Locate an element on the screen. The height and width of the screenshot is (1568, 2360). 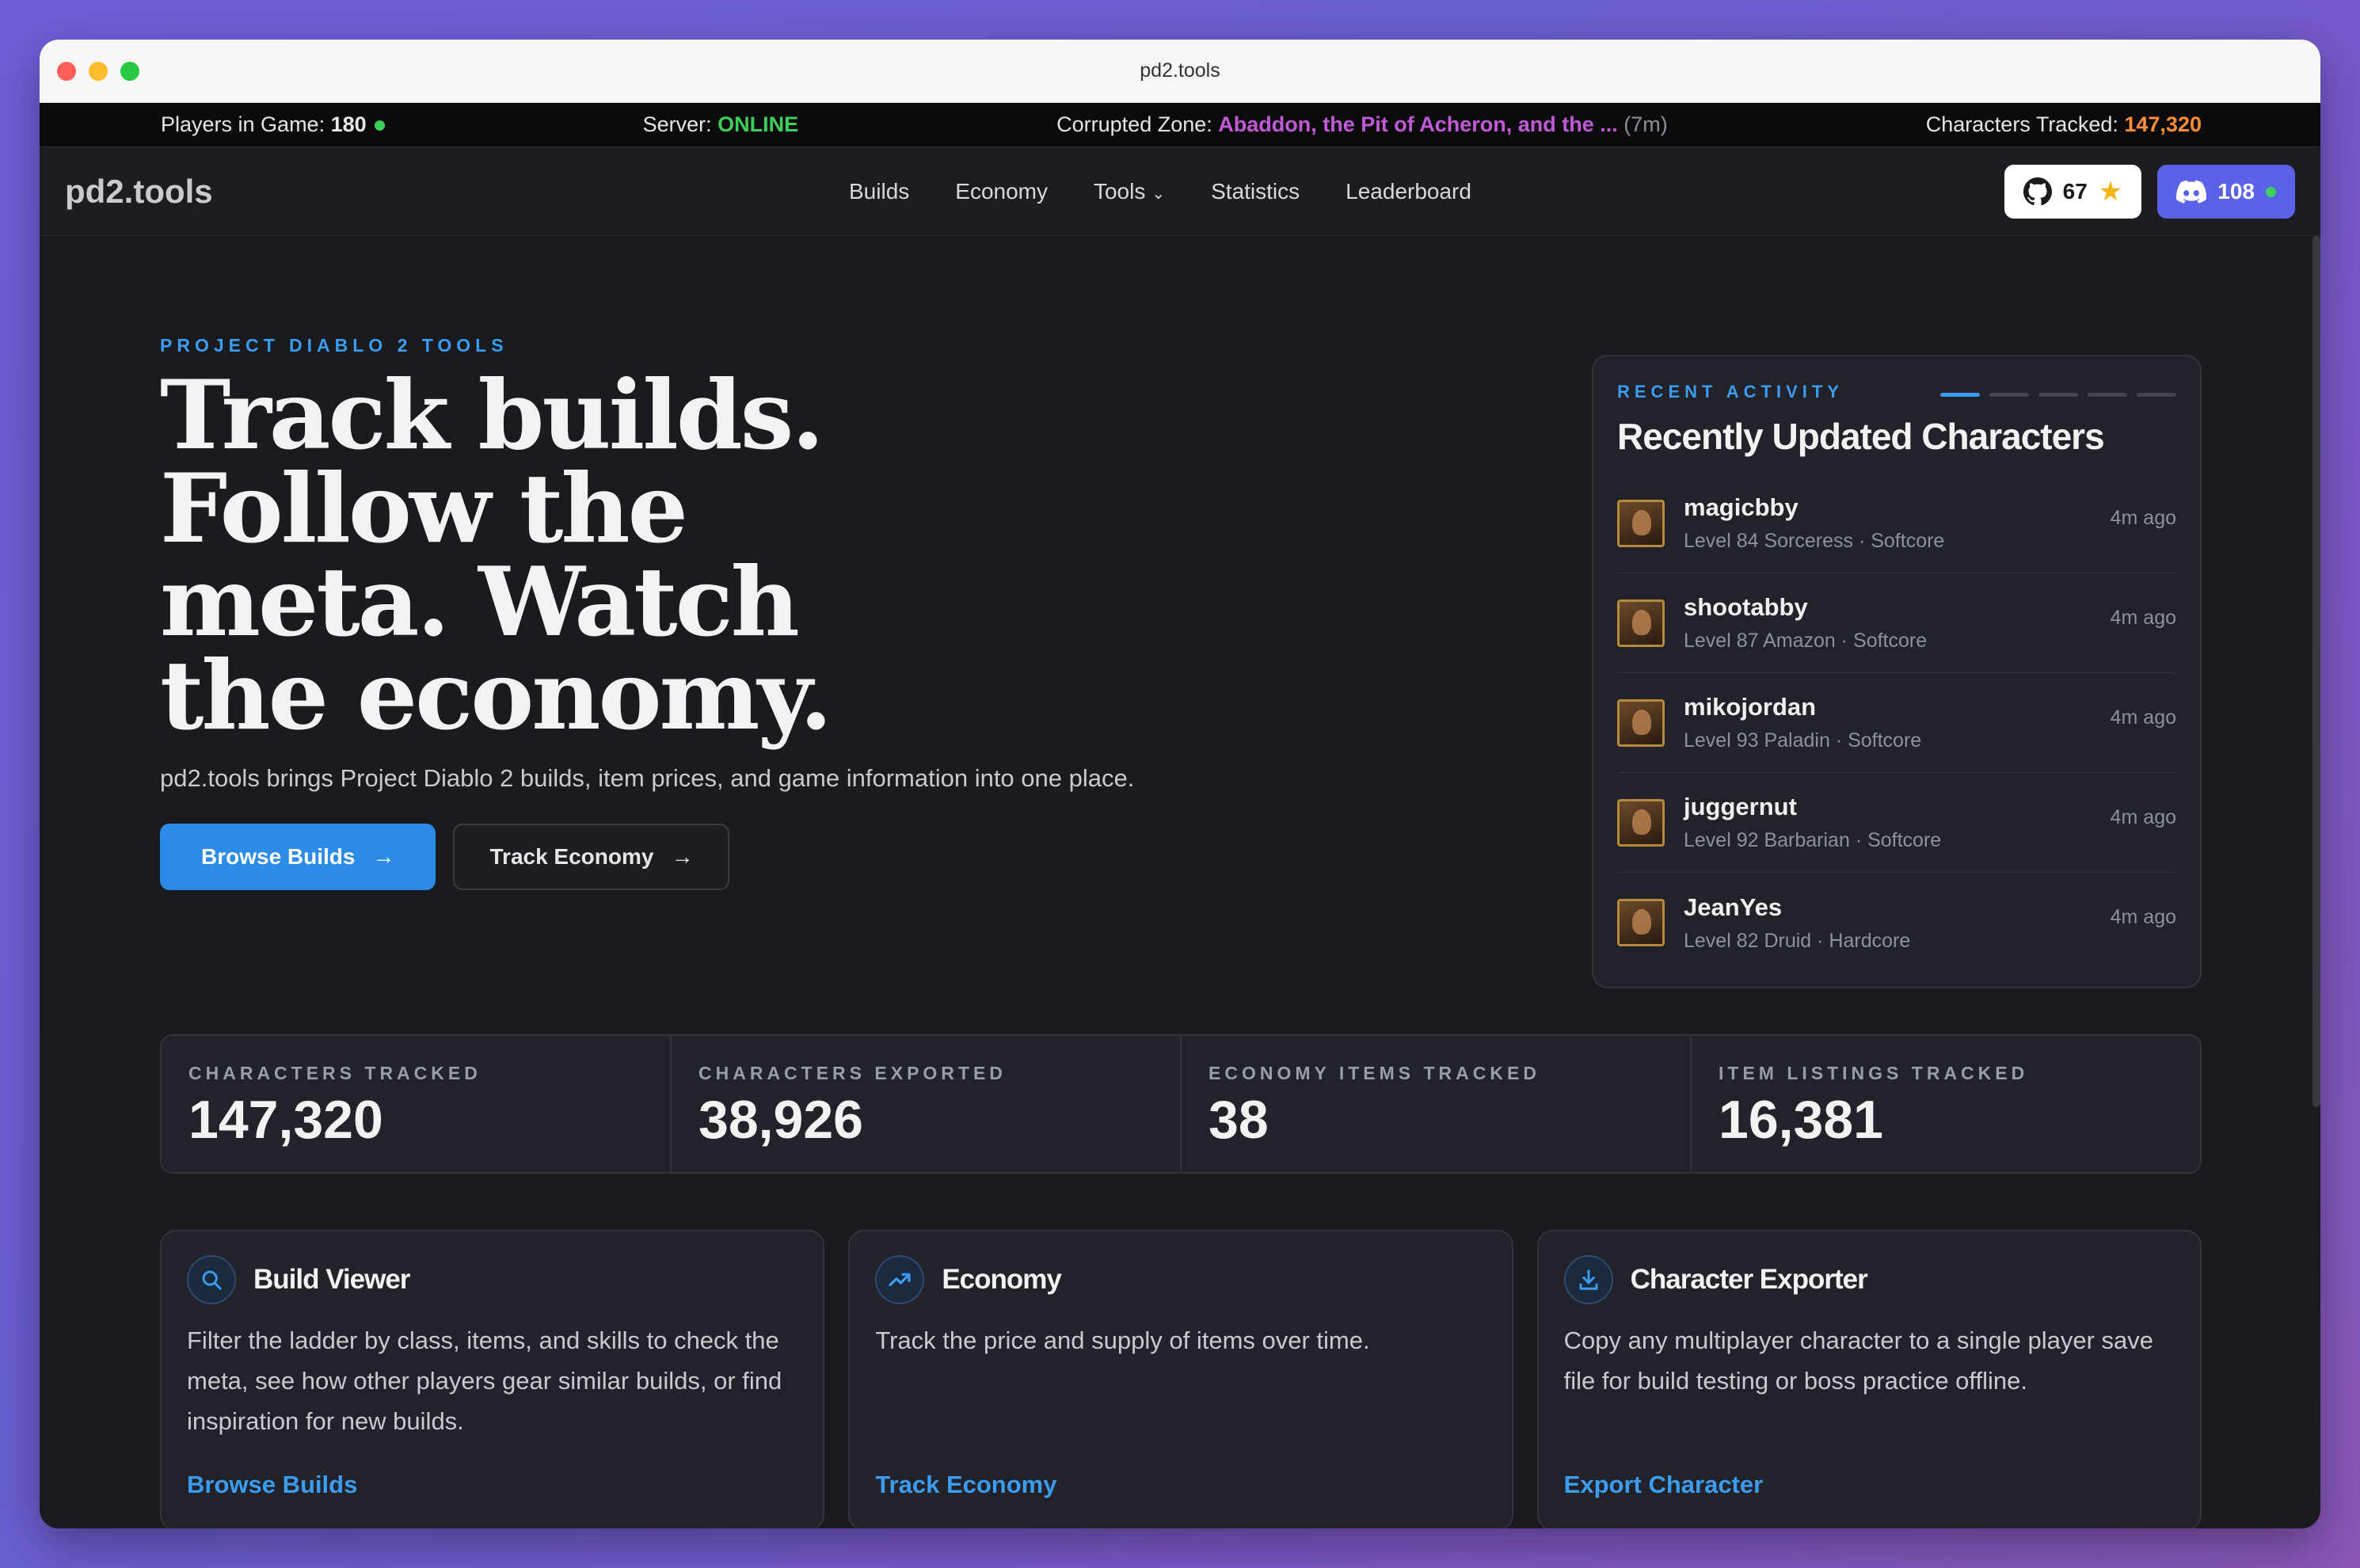
activity-eyebrow: RECENT ACTIVITY is located at coordinates (1730, 392).